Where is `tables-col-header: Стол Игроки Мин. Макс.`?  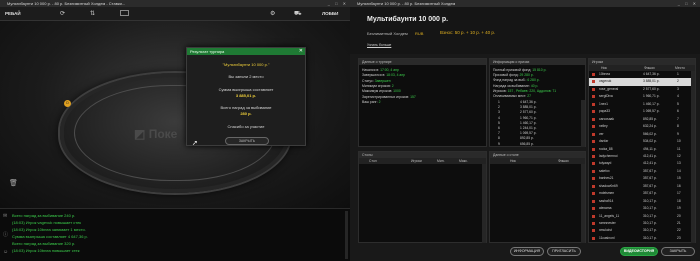 tables-col-header: Стол Игроки Мин. Макс. is located at coordinates (422, 161).